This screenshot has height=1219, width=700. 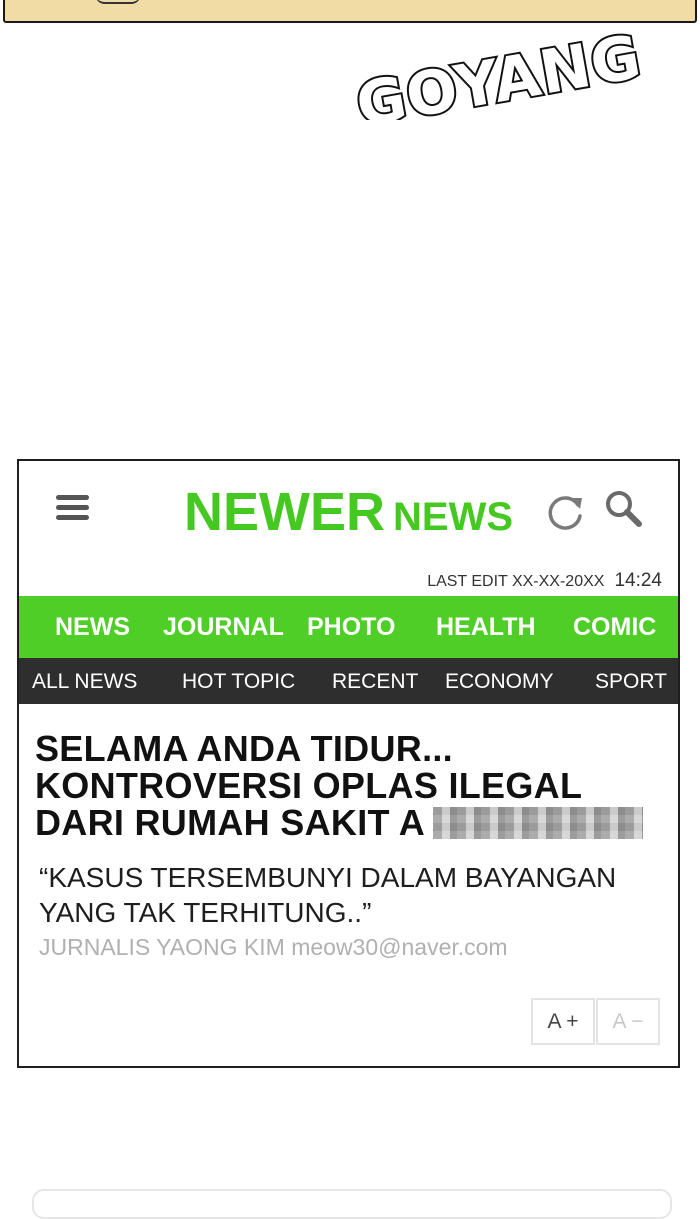 I want to click on last-edit-info: LAST EDIT XX-XX-20XX 14:24, so click(x=544, y=581).